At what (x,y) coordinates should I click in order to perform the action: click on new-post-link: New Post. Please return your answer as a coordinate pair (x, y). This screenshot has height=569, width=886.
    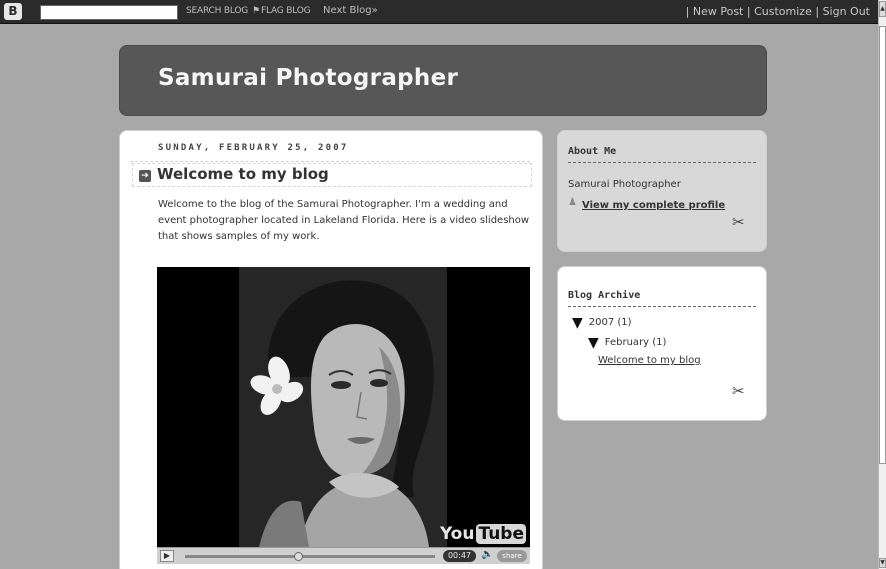
    Looking at the image, I should click on (718, 11).